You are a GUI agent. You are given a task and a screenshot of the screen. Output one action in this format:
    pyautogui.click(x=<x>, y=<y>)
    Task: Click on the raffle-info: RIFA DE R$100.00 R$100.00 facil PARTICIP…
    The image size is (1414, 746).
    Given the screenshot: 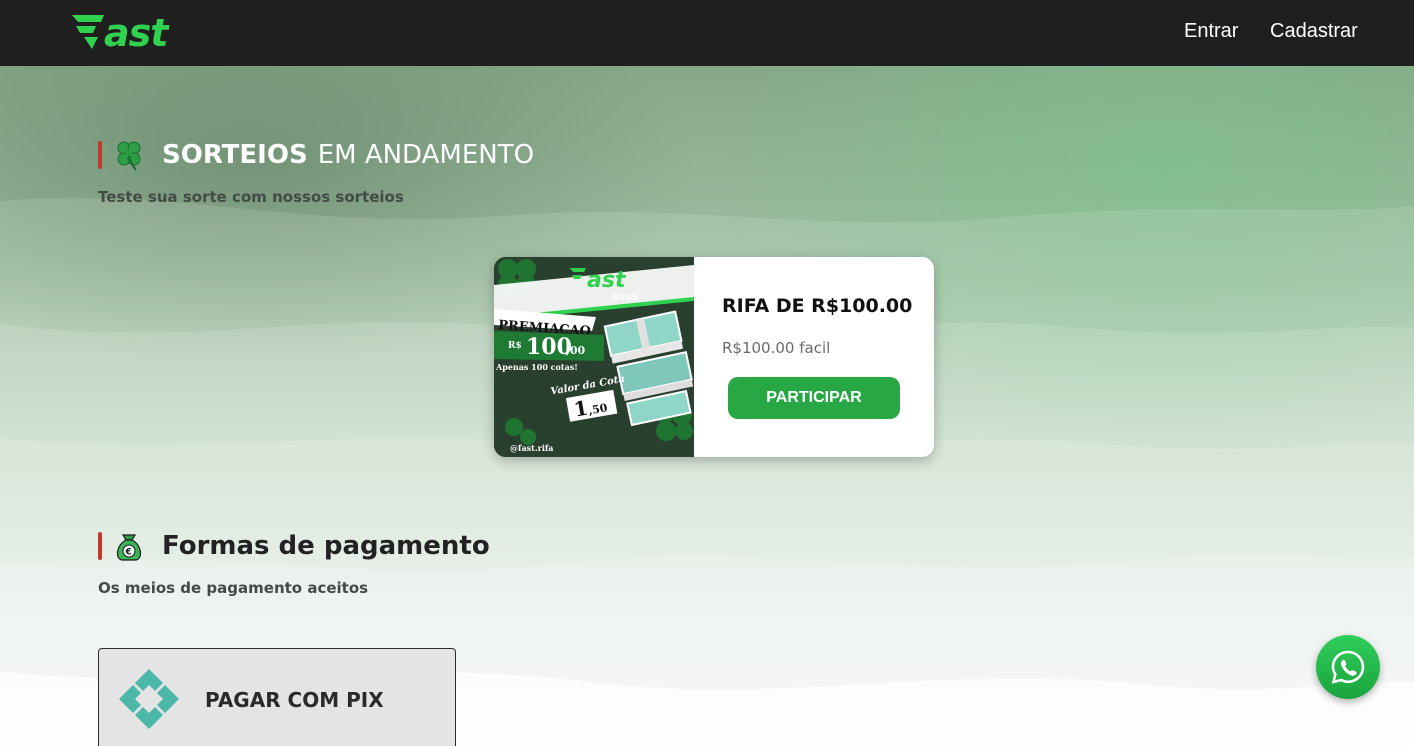 What is the action you would take?
    pyautogui.click(x=822, y=357)
    